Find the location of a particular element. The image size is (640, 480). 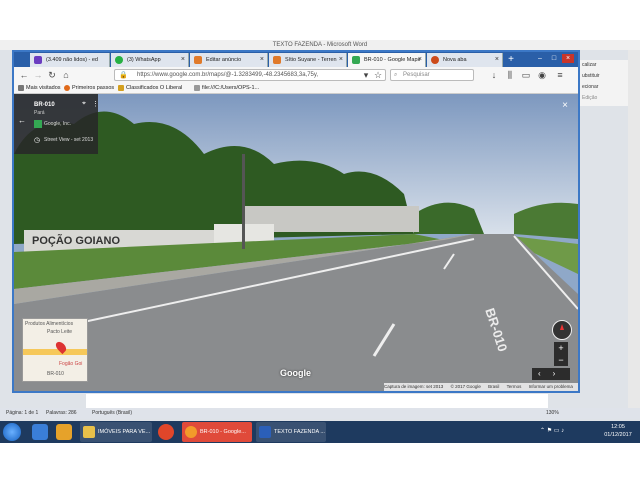

location-pin-icon: ⌖ is located at coordinates (84, 104).